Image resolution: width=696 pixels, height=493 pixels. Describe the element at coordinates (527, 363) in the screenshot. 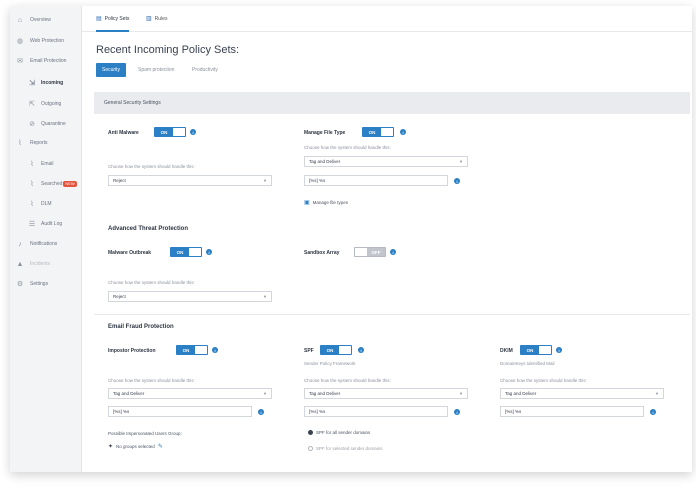

I see `dkim-subtitle: DomainKeys Identified Mail` at that location.